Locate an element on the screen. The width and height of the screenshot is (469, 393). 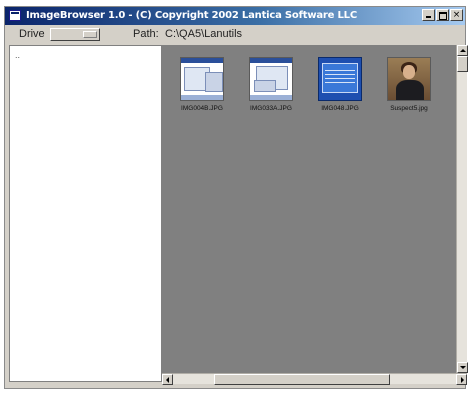
tree-item-parent: .. is located at coordinates (17, 55).